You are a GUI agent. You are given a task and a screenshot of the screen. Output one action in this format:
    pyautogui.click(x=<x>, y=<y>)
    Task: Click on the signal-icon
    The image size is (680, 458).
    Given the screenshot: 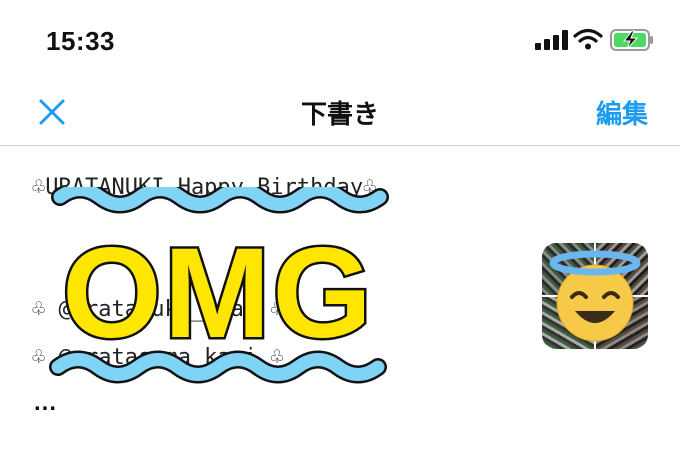 What is the action you would take?
    pyautogui.click(x=551, y=40)
    